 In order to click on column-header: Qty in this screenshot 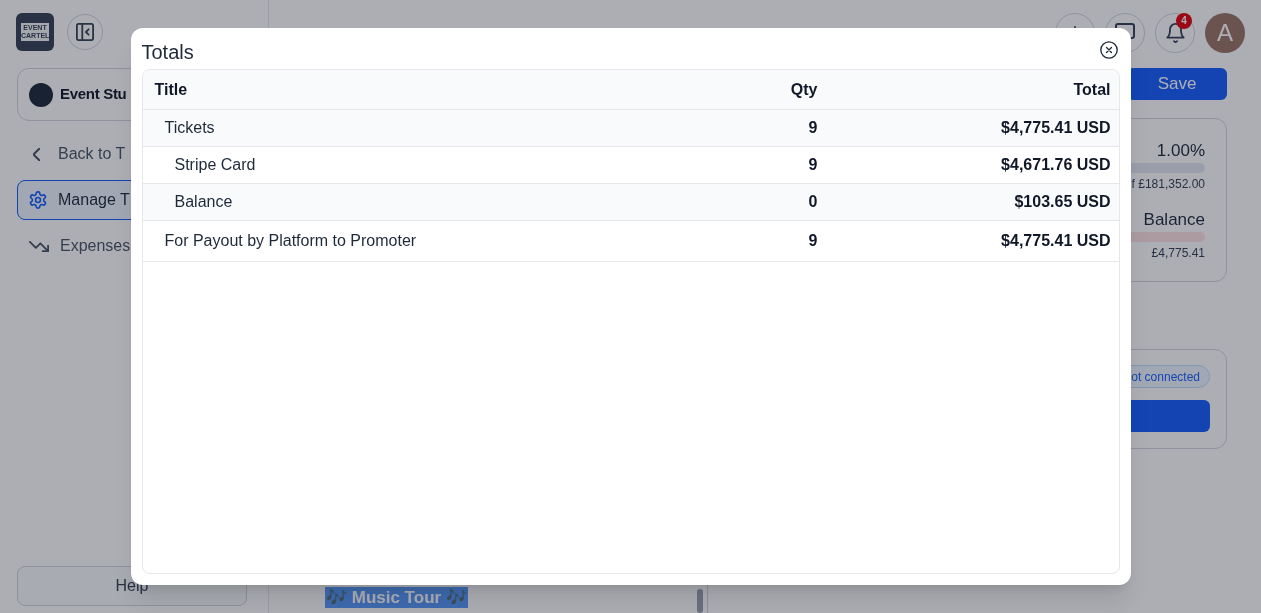, I will do `click(804, 89)`.